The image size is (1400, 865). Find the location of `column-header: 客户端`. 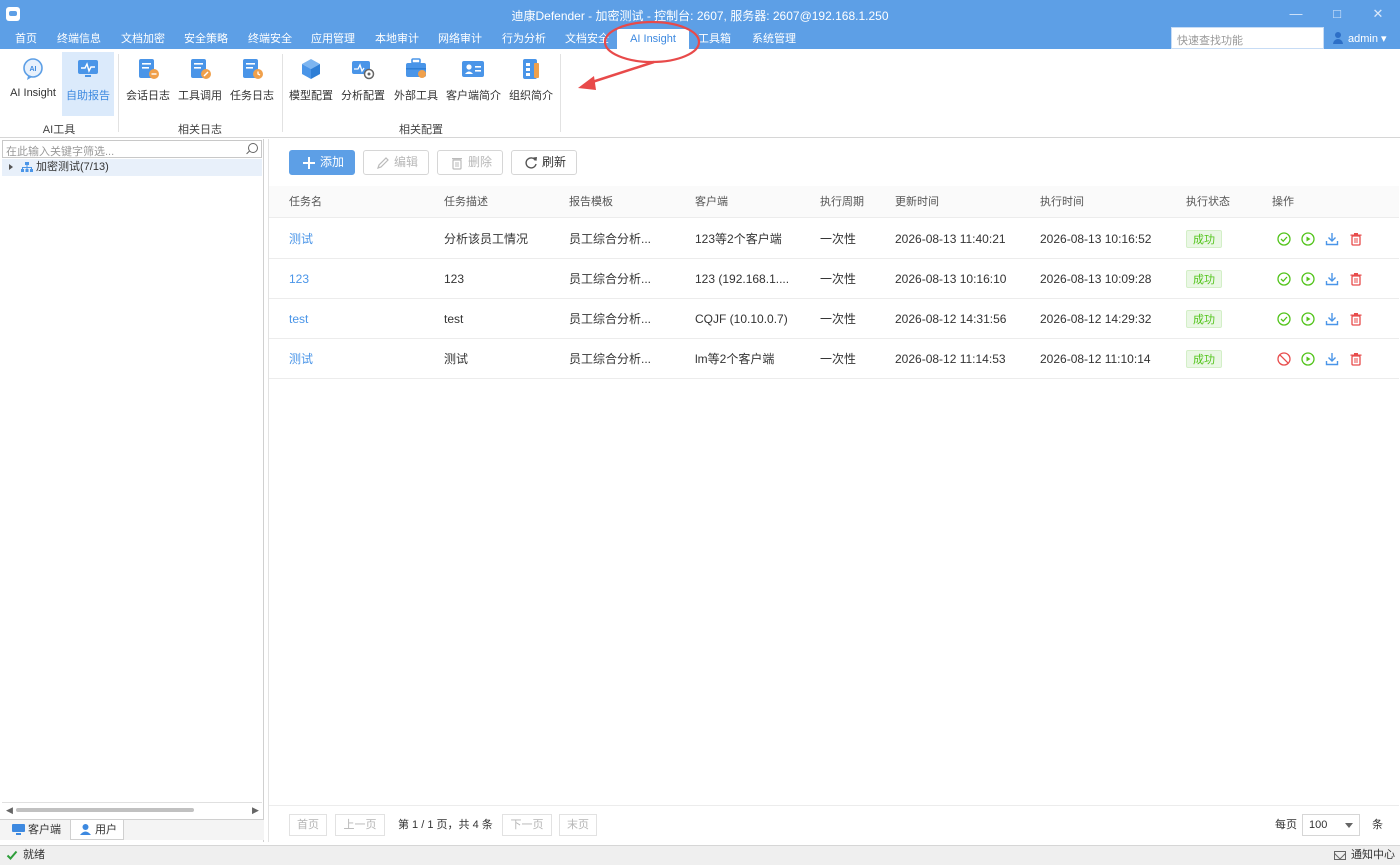

column-header: 客户端 is located at coordinates (711, 202).